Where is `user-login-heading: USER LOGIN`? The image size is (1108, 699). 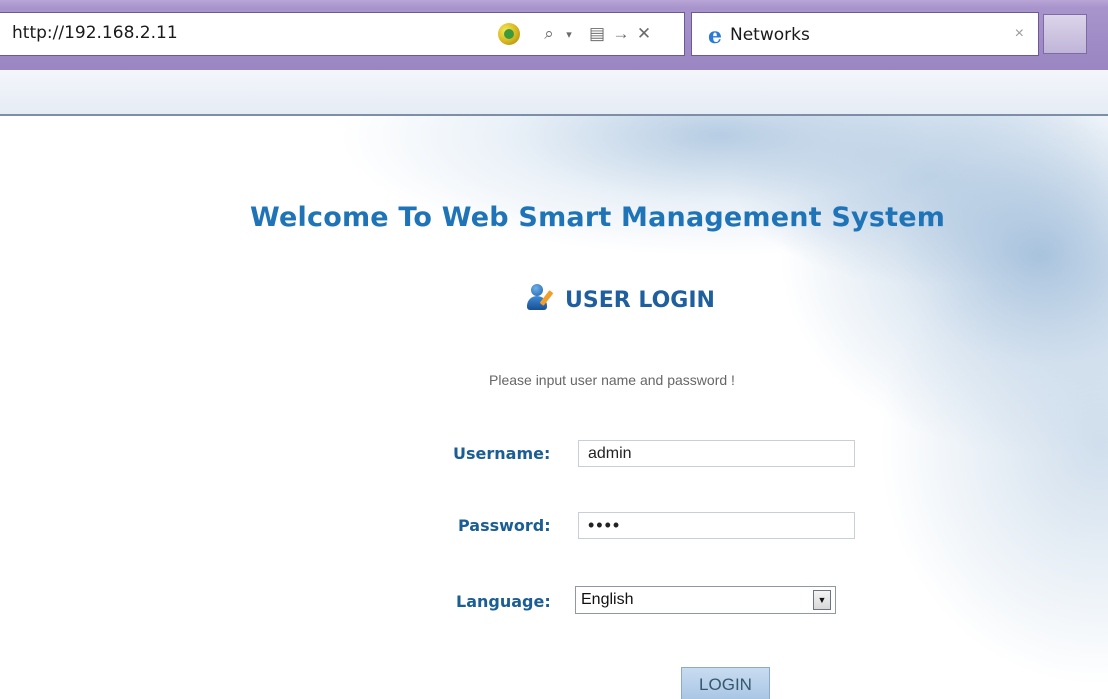 user-login-heading: USER LOGIN is located at coordinates (621, 298).